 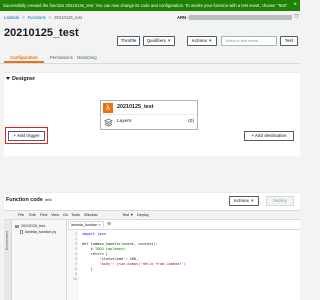 I want to click on tree-folder-item: 20210125_test -, so click(x=31, y=226).